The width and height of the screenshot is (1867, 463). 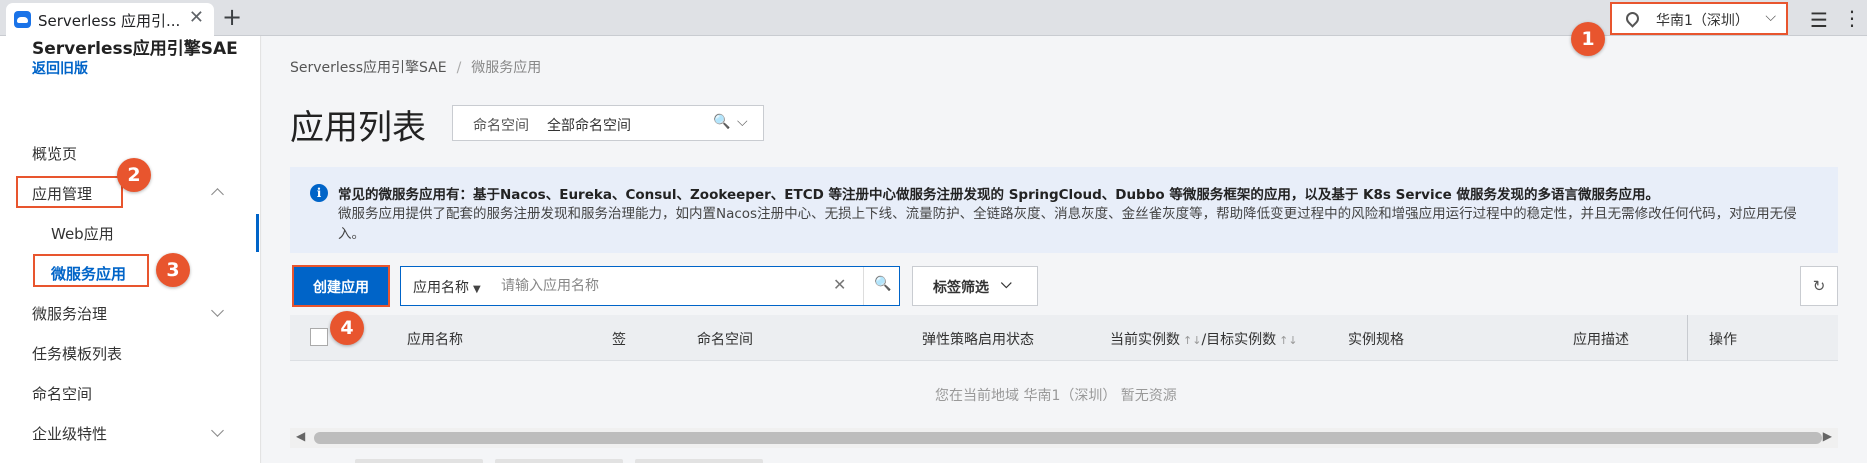 I want to click on namespace-label: 命名空间, so click(x=501, y=126).